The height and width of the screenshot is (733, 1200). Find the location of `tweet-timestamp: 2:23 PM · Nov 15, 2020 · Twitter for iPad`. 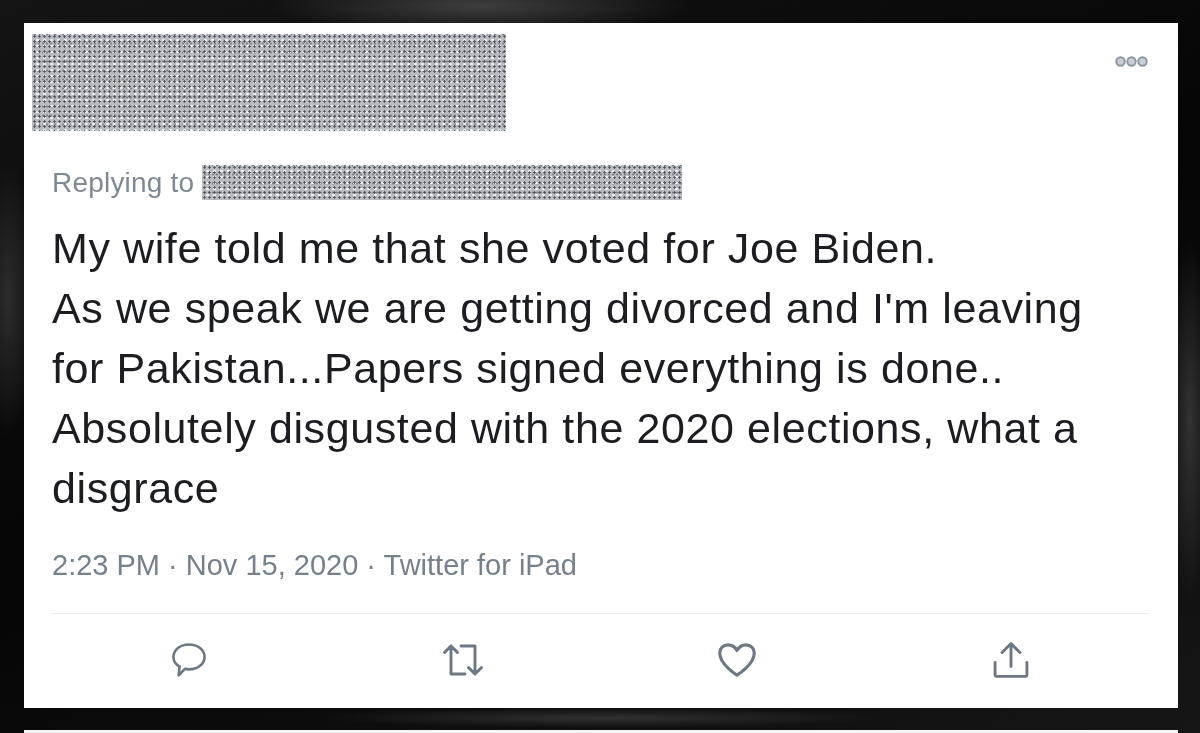

tweet-timestamp: 2:23 PM · Nov 15, 2020 · Twitter for iPad is located at coordinates (314, 565).